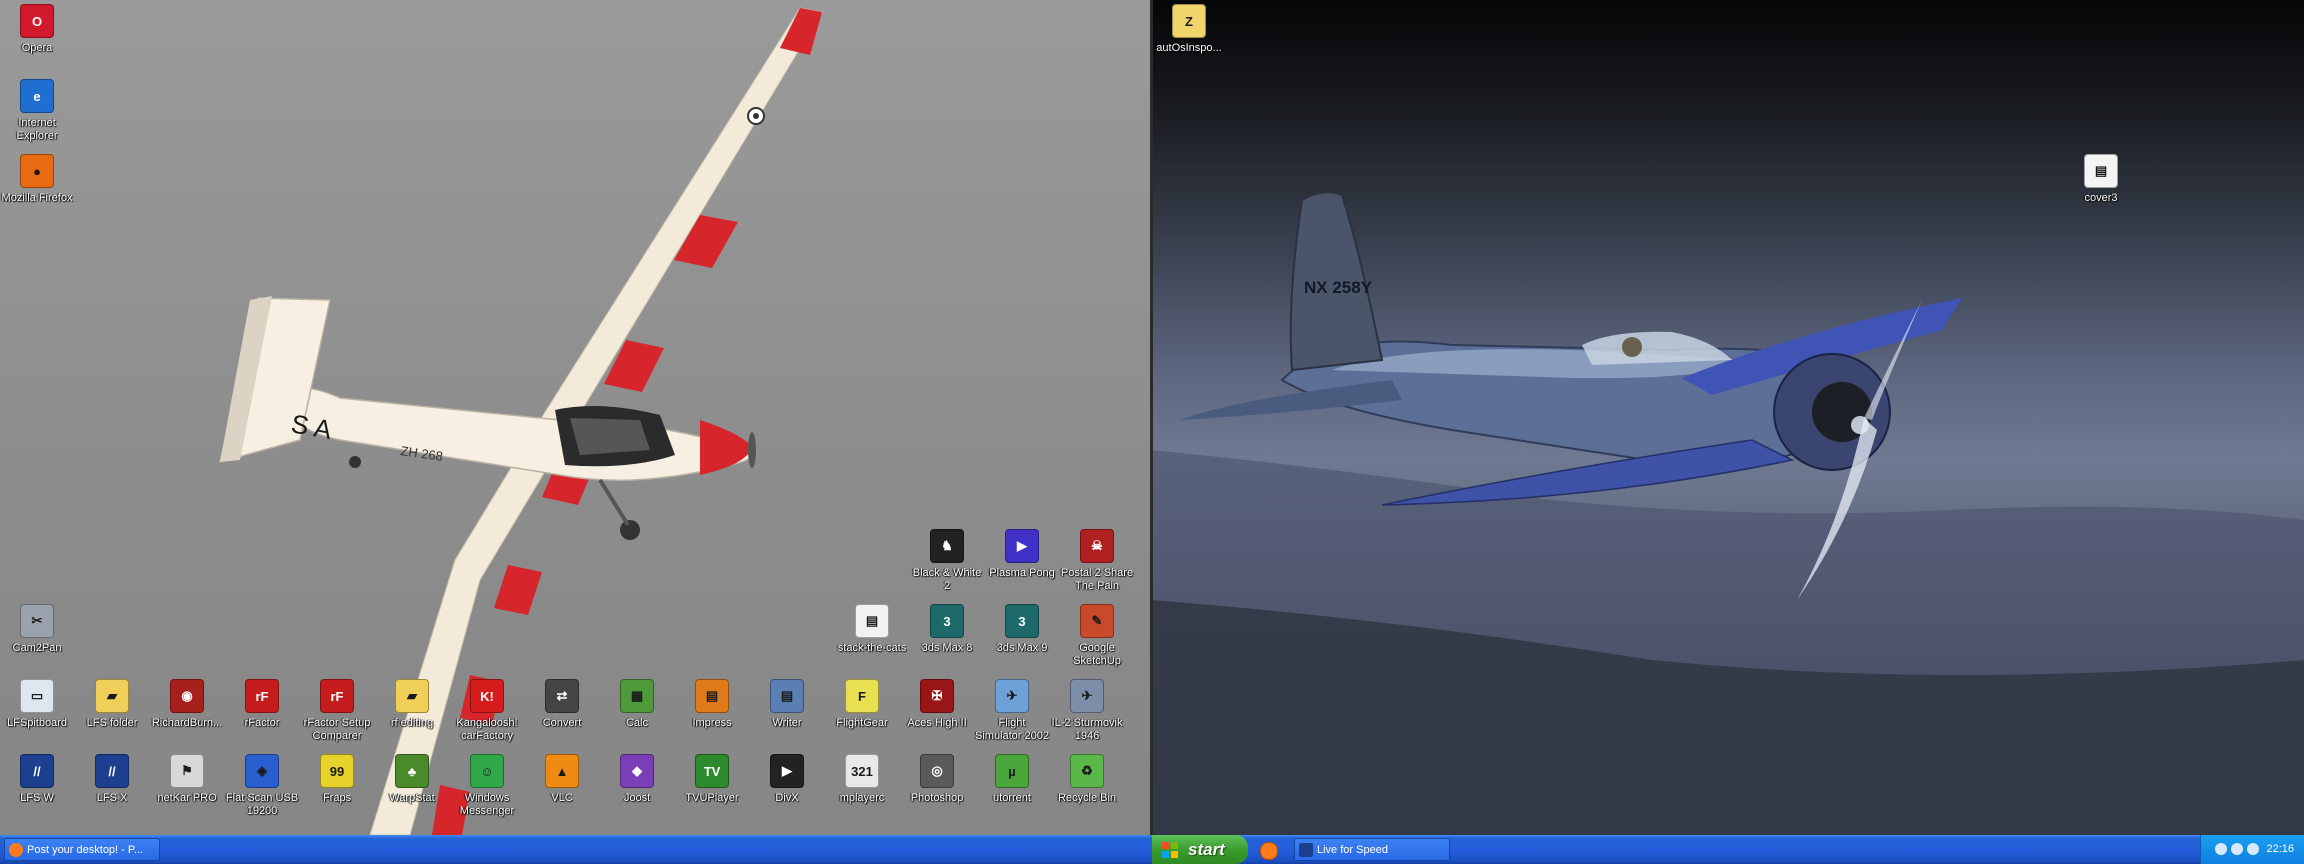 This screenshot has height=864, width=2304. I want to click on lfs-icon, so click(1306, 850).